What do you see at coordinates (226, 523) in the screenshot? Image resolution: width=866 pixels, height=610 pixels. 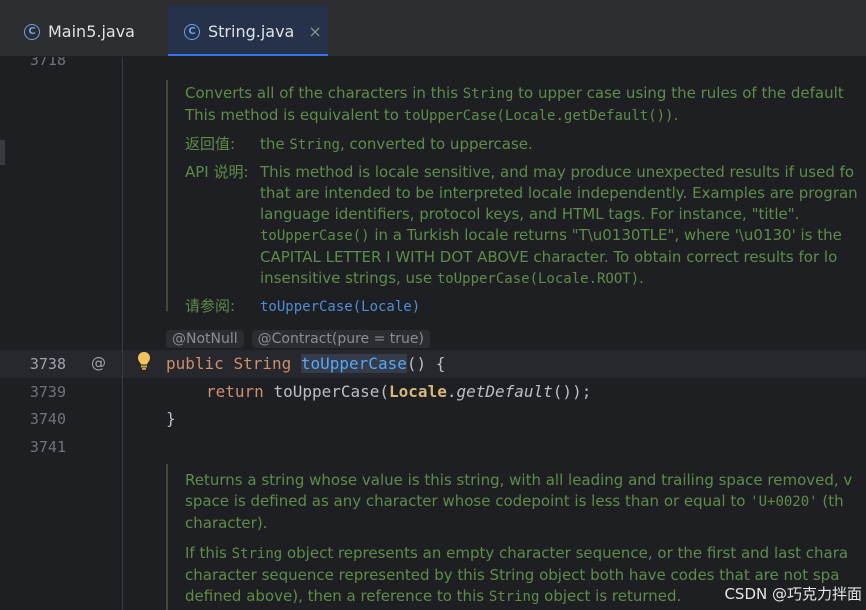 I see `doc-line: character).` at bounding box center [226, 523].